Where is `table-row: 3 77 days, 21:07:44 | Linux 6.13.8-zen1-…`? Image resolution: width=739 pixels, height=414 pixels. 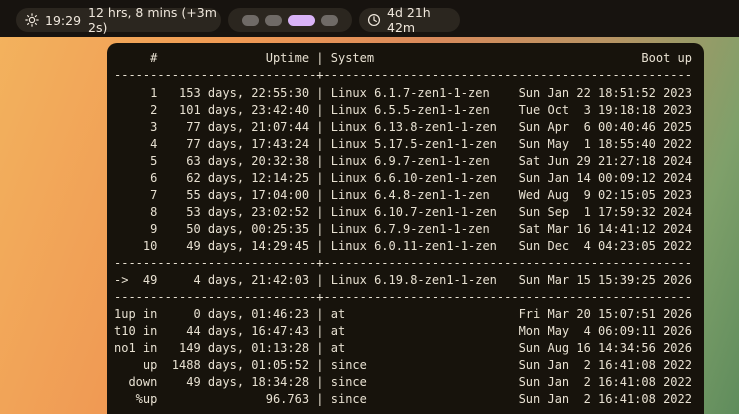
table-row: 3 77 days, 21:07:44 | Linux 6.13.8-zen1-… is located at coordinates (403, 127).